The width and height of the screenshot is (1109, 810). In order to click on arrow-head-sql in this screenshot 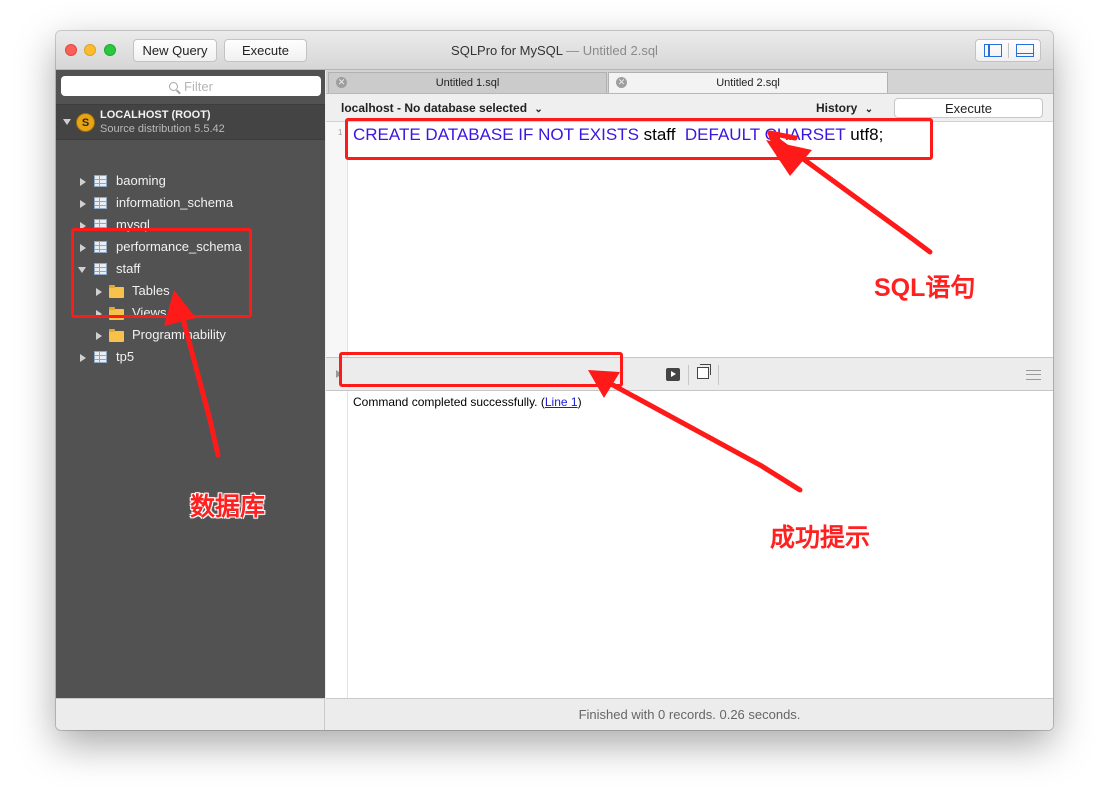, I will do `click(789, 158)`.